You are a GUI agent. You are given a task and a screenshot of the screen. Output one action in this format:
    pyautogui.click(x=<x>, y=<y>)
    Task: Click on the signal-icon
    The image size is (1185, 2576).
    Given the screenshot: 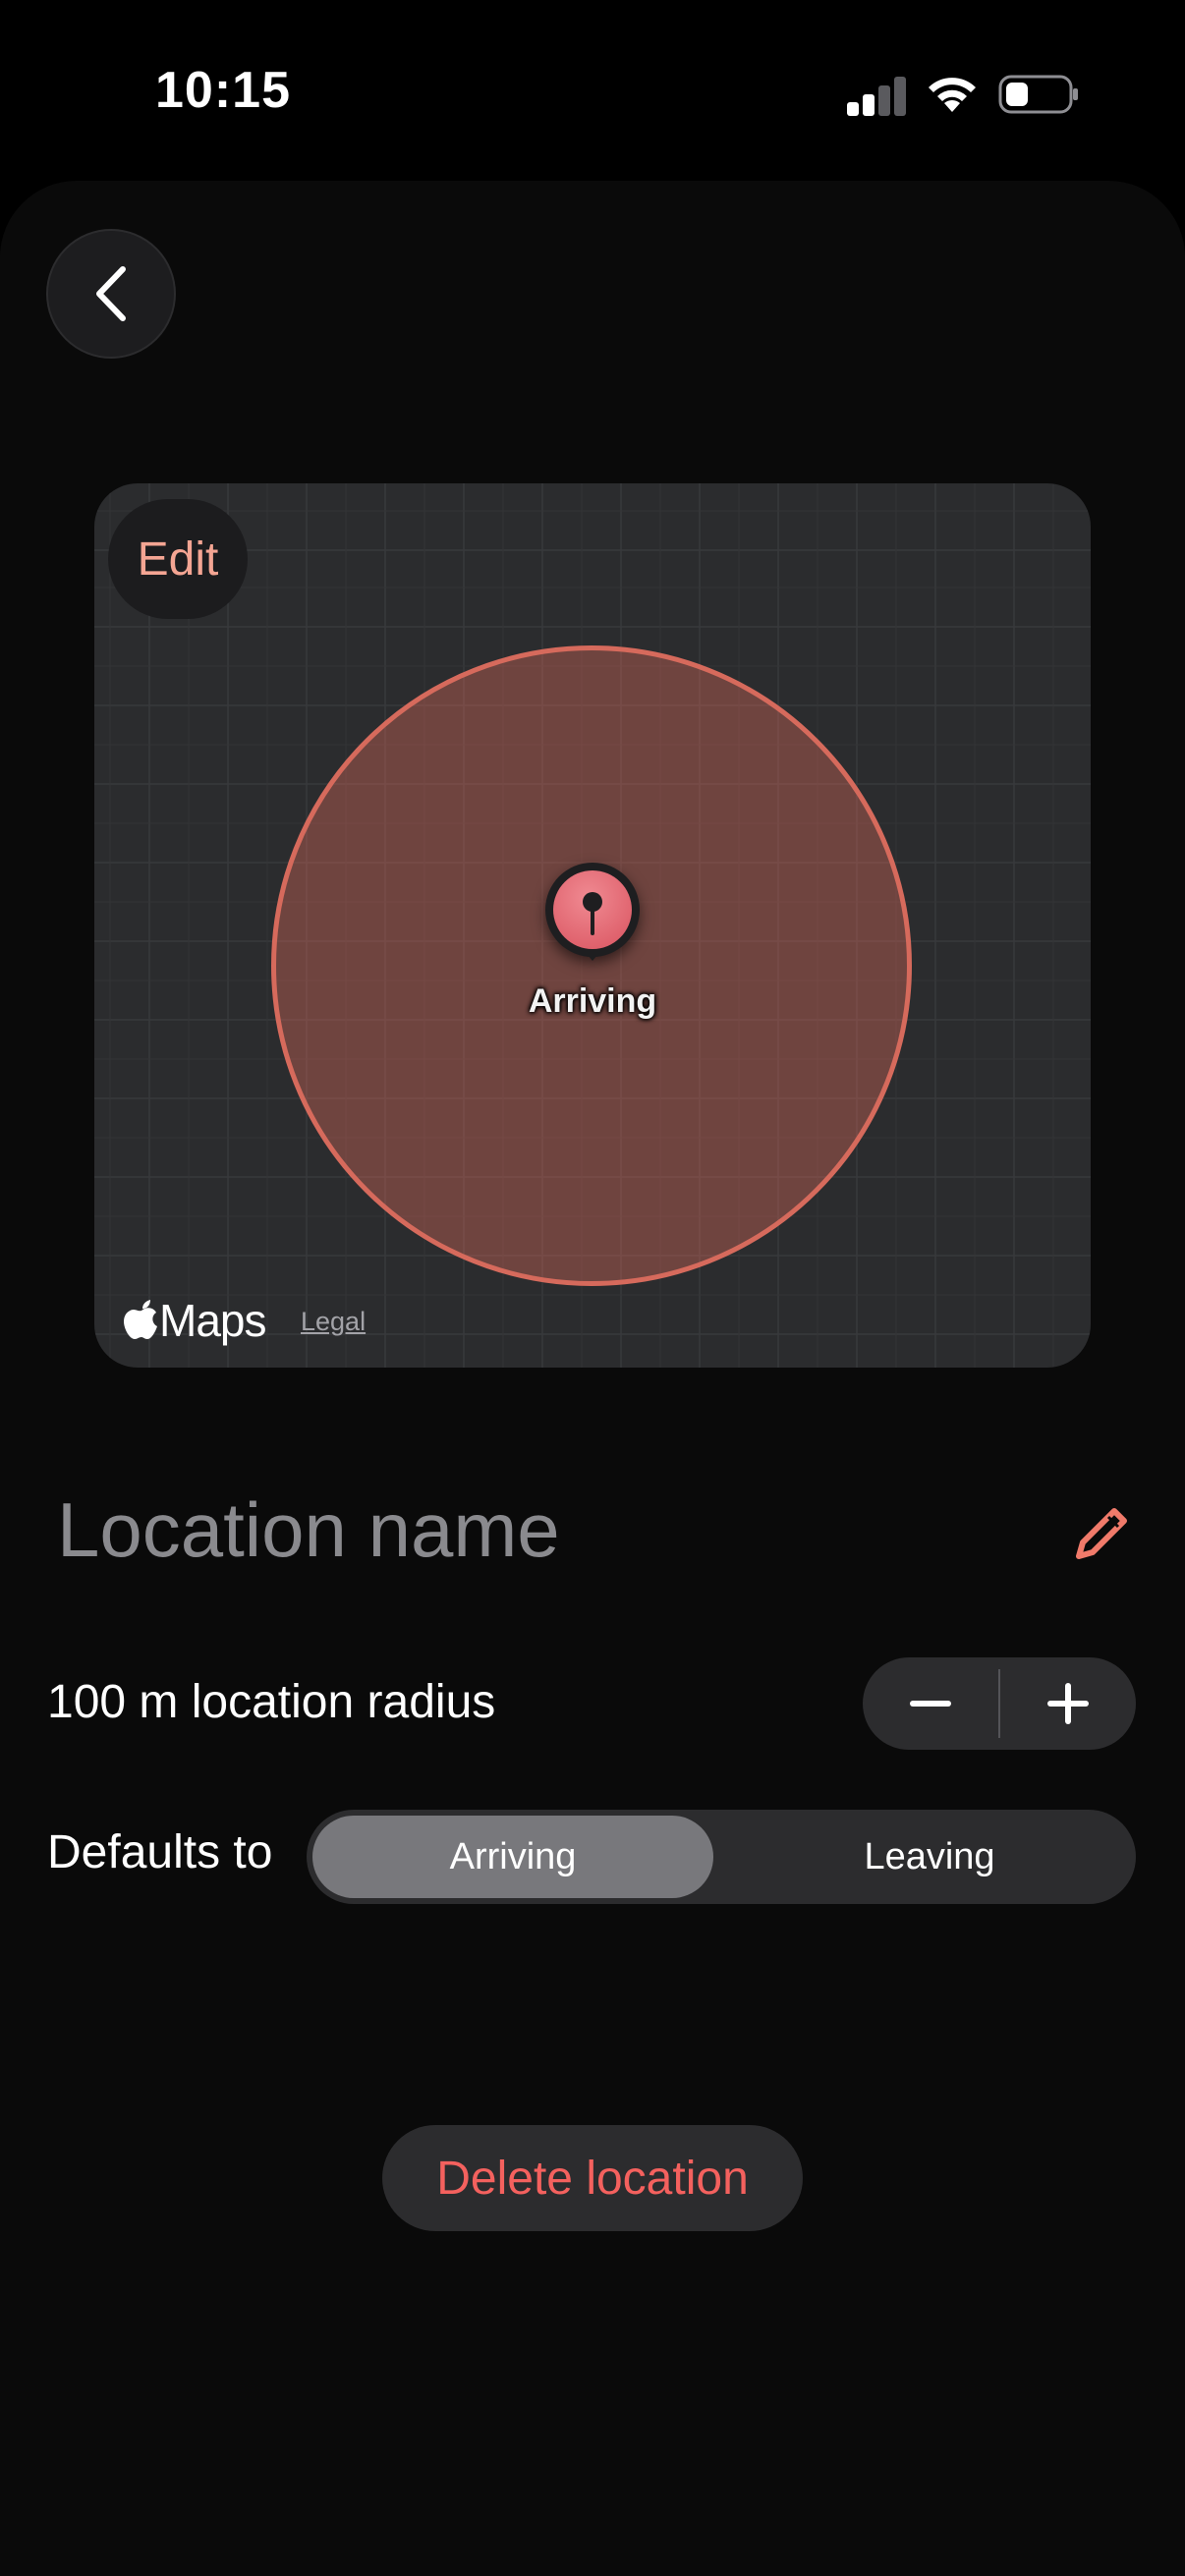 What is the action you would take?
    pyautogui.click(x=877, y=96)
    